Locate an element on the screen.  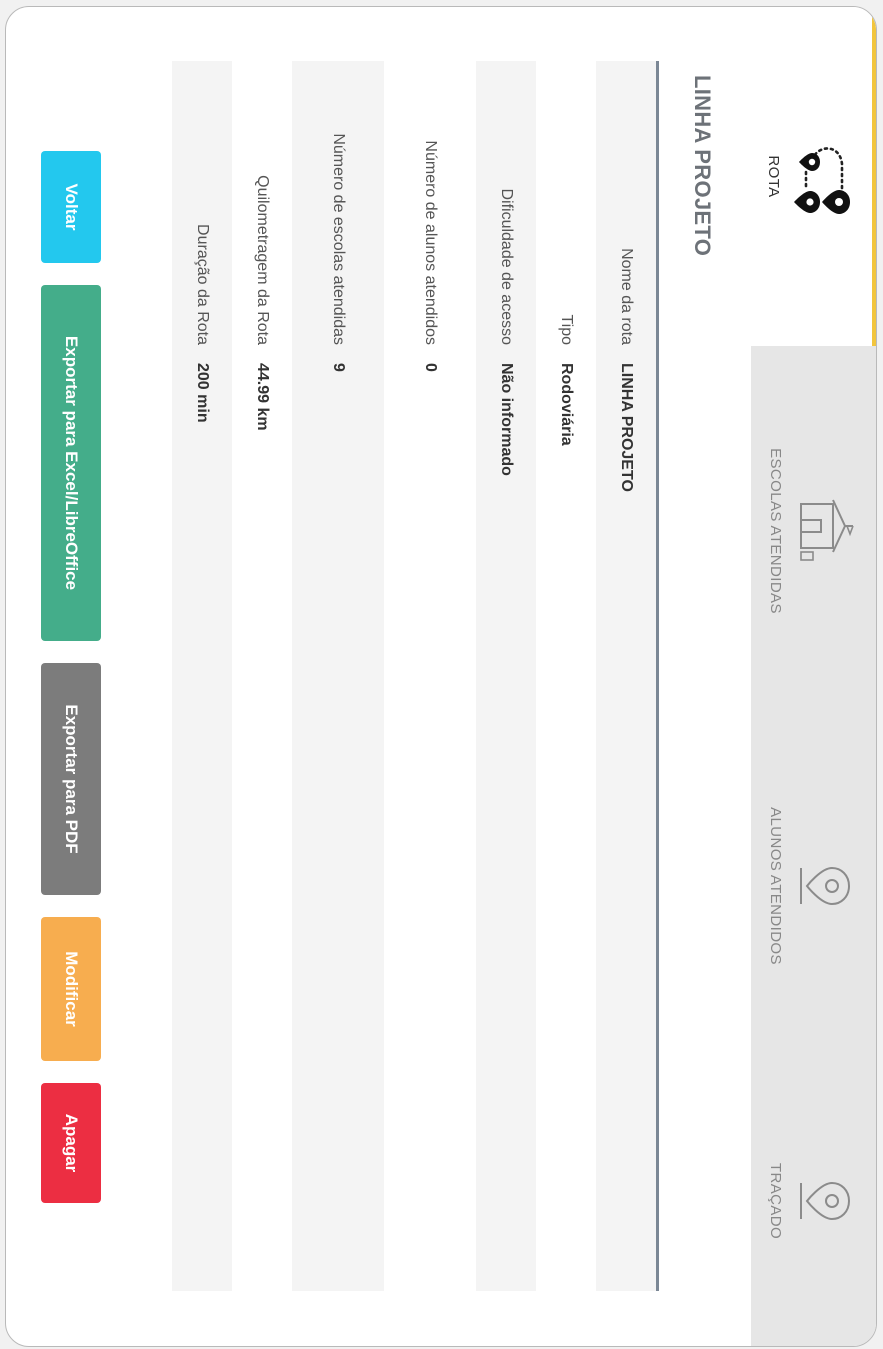
tab-tracado-label: TRAÇADO is located at coordinates (775, 1201).